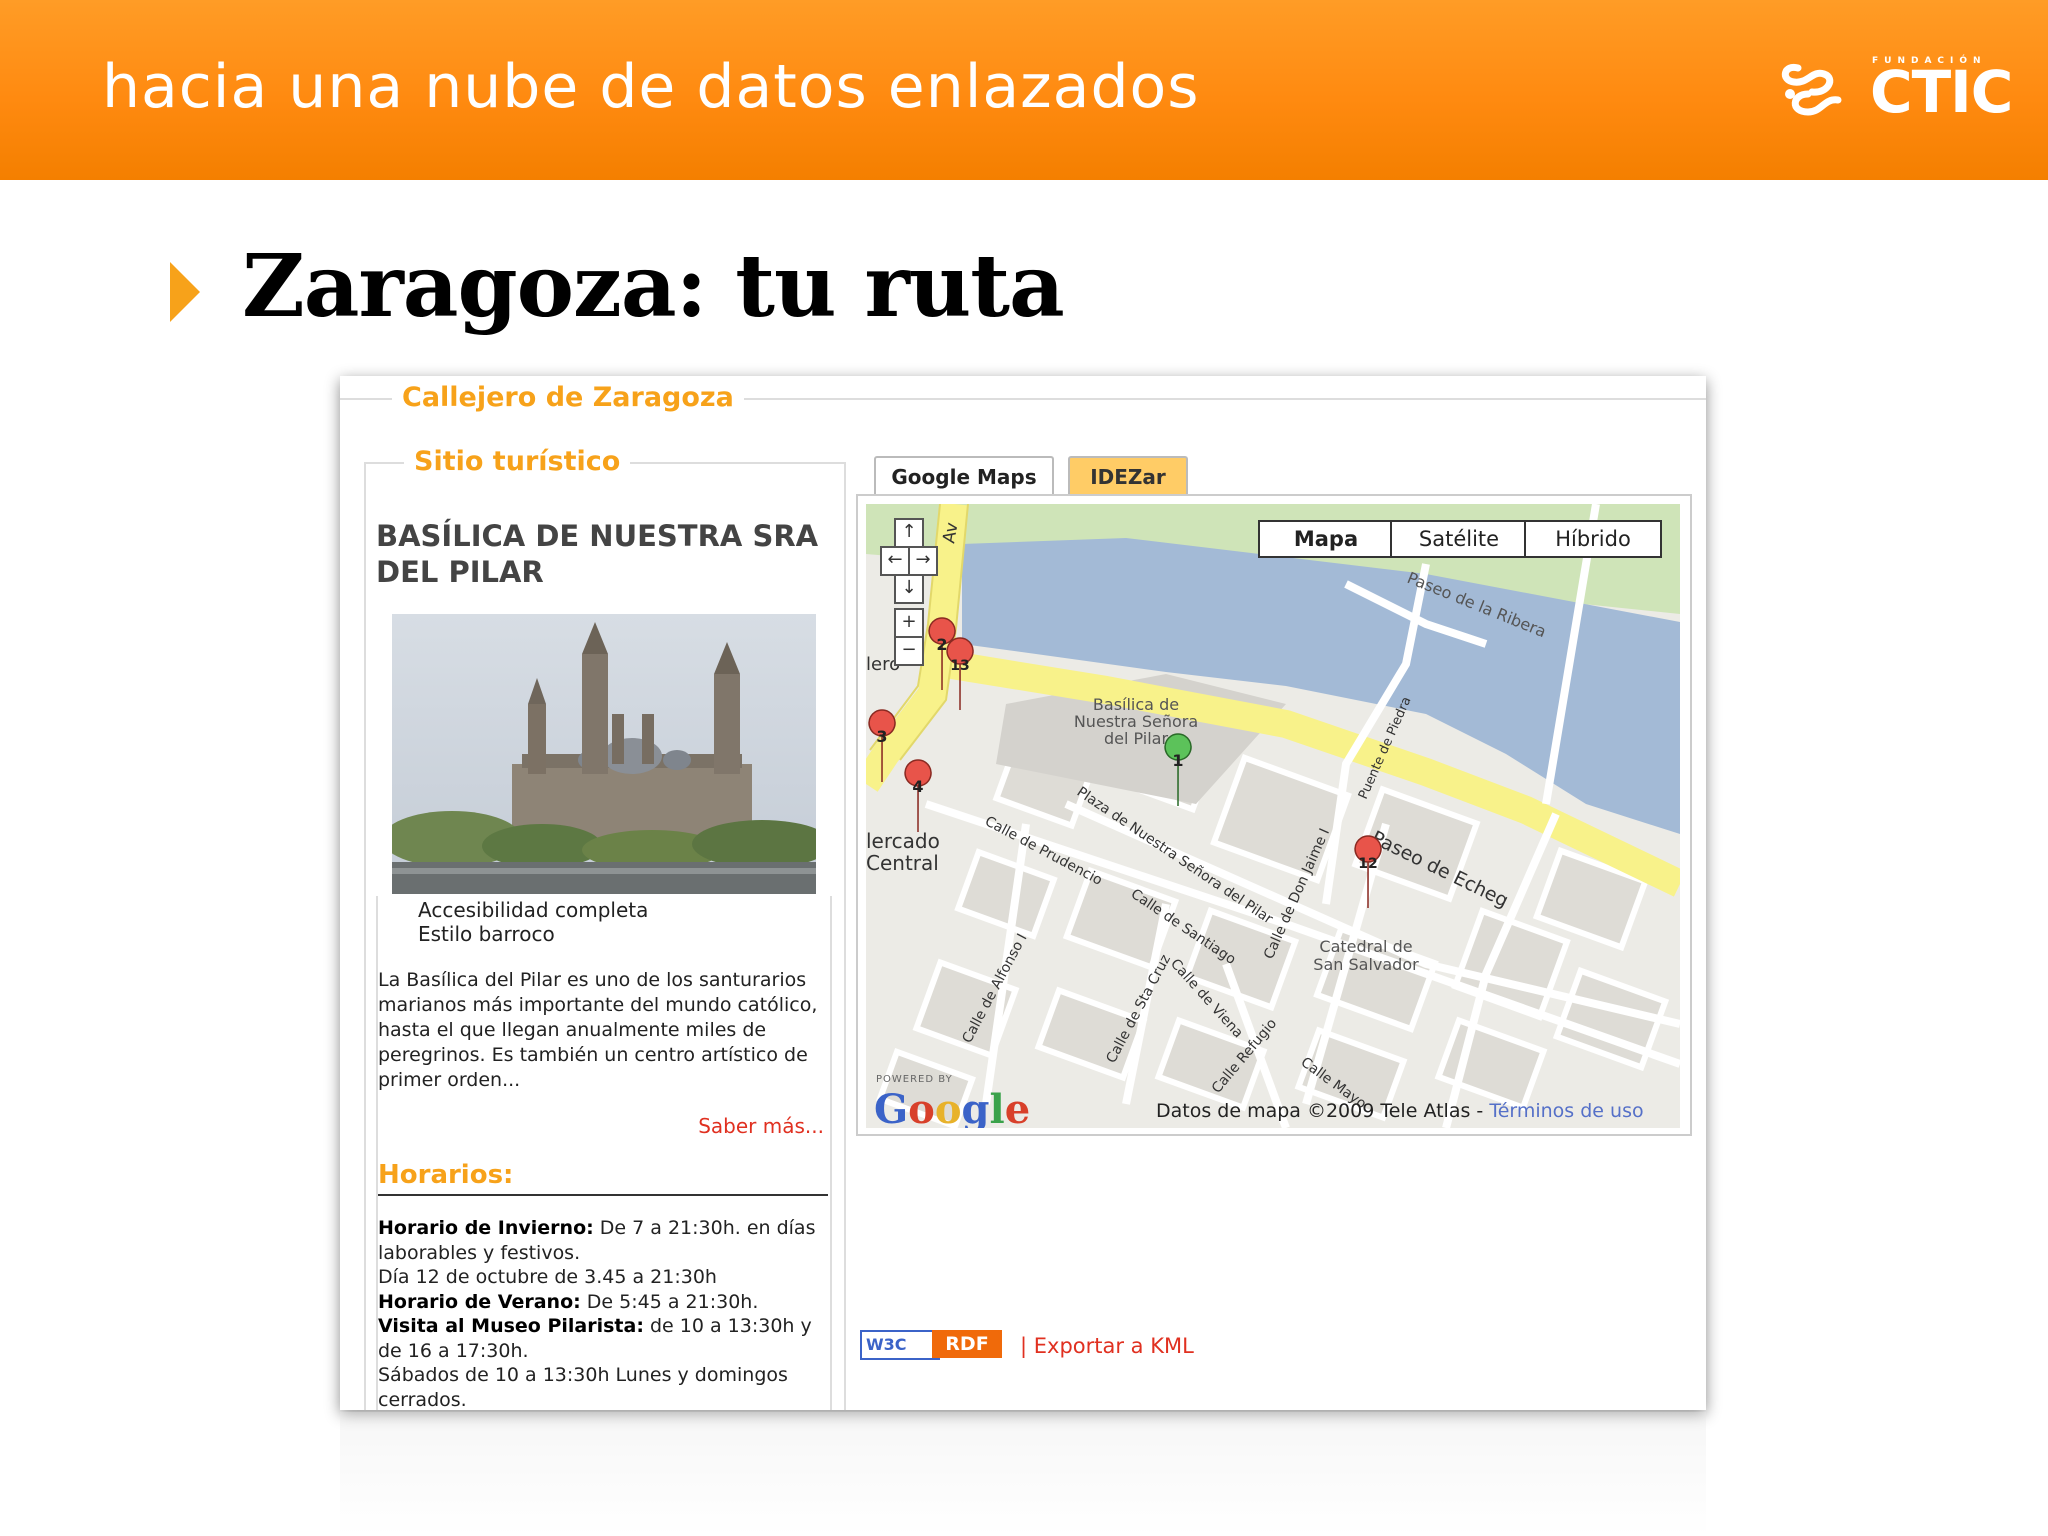 This screenshot has height=1536, width=2048. I want to click on slide-heading: Zaragoza: tu ruta, so click(653, 286).